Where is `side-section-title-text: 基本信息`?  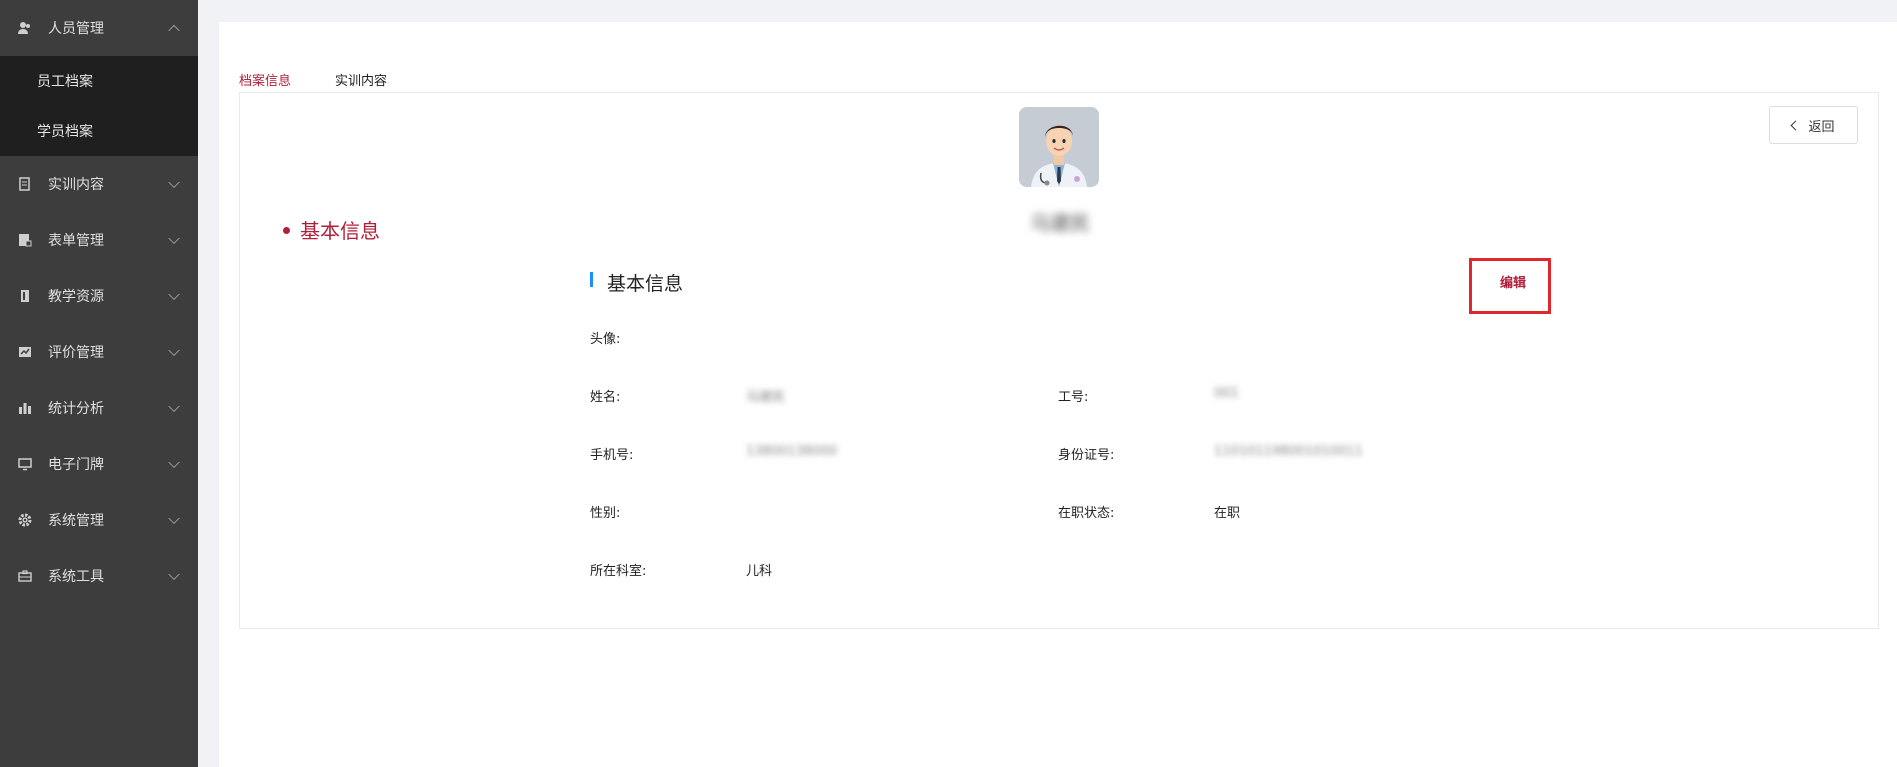 side-section-title-text: 基本信息 is located at coordinates (340, 231).